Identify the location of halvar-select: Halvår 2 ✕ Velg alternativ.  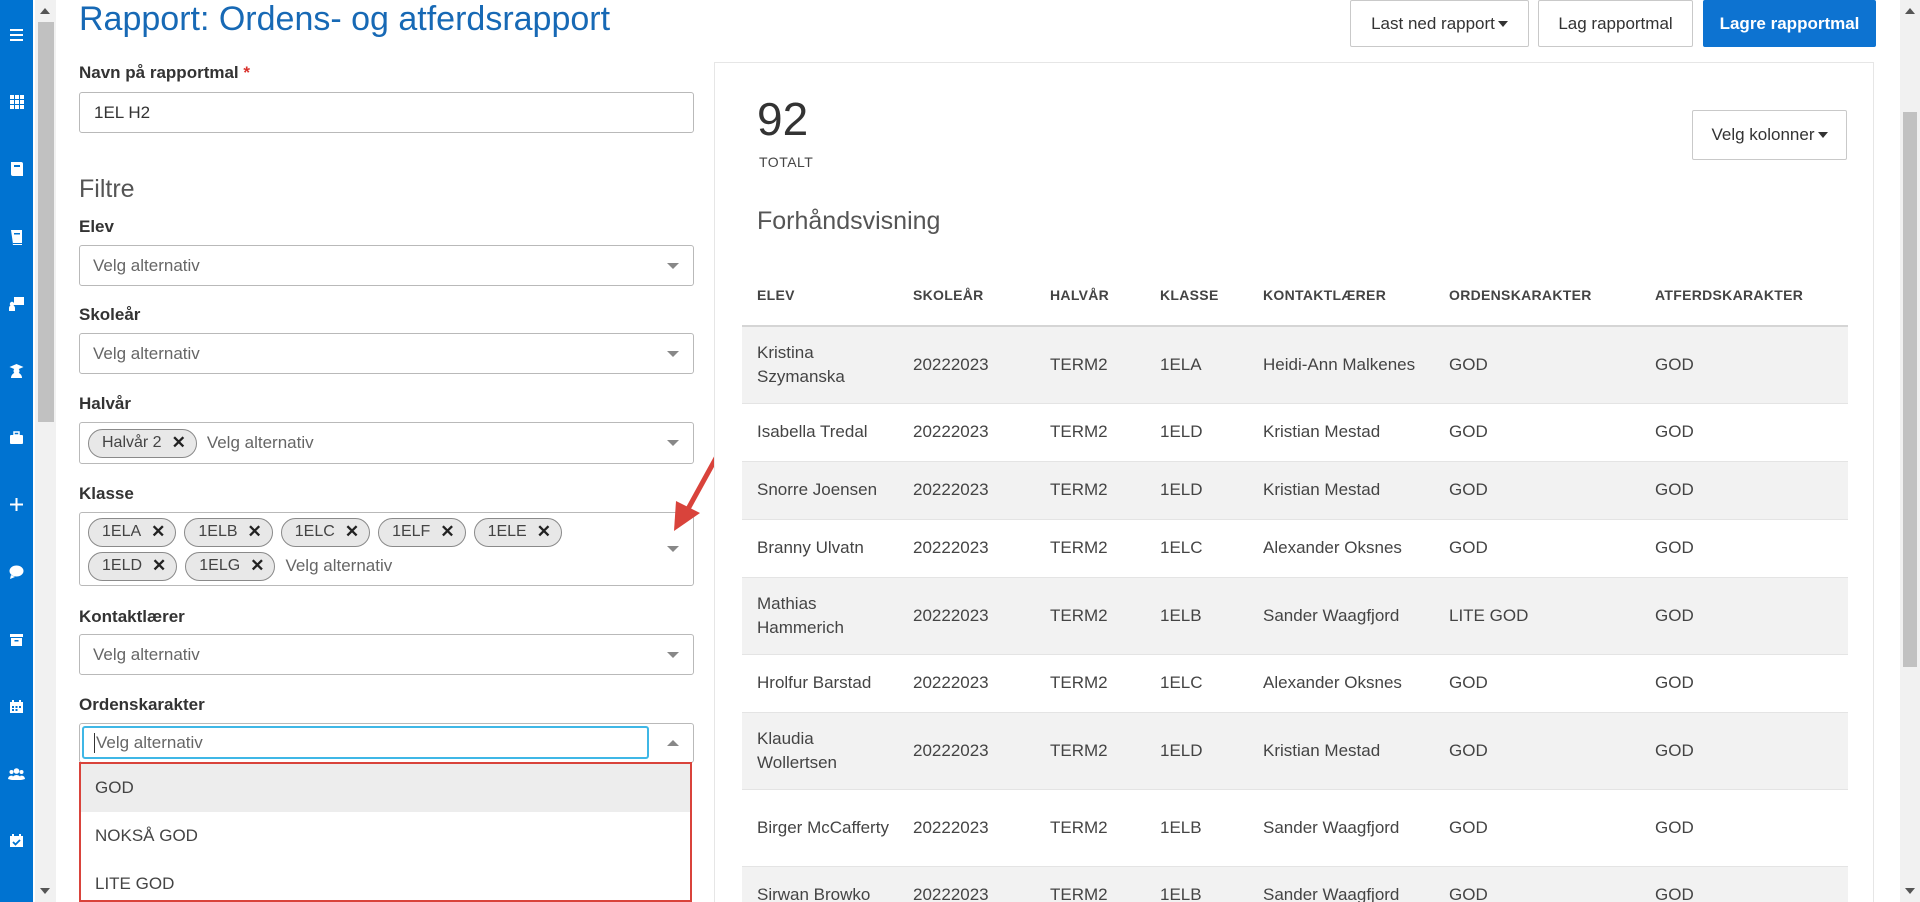
(386, 443).